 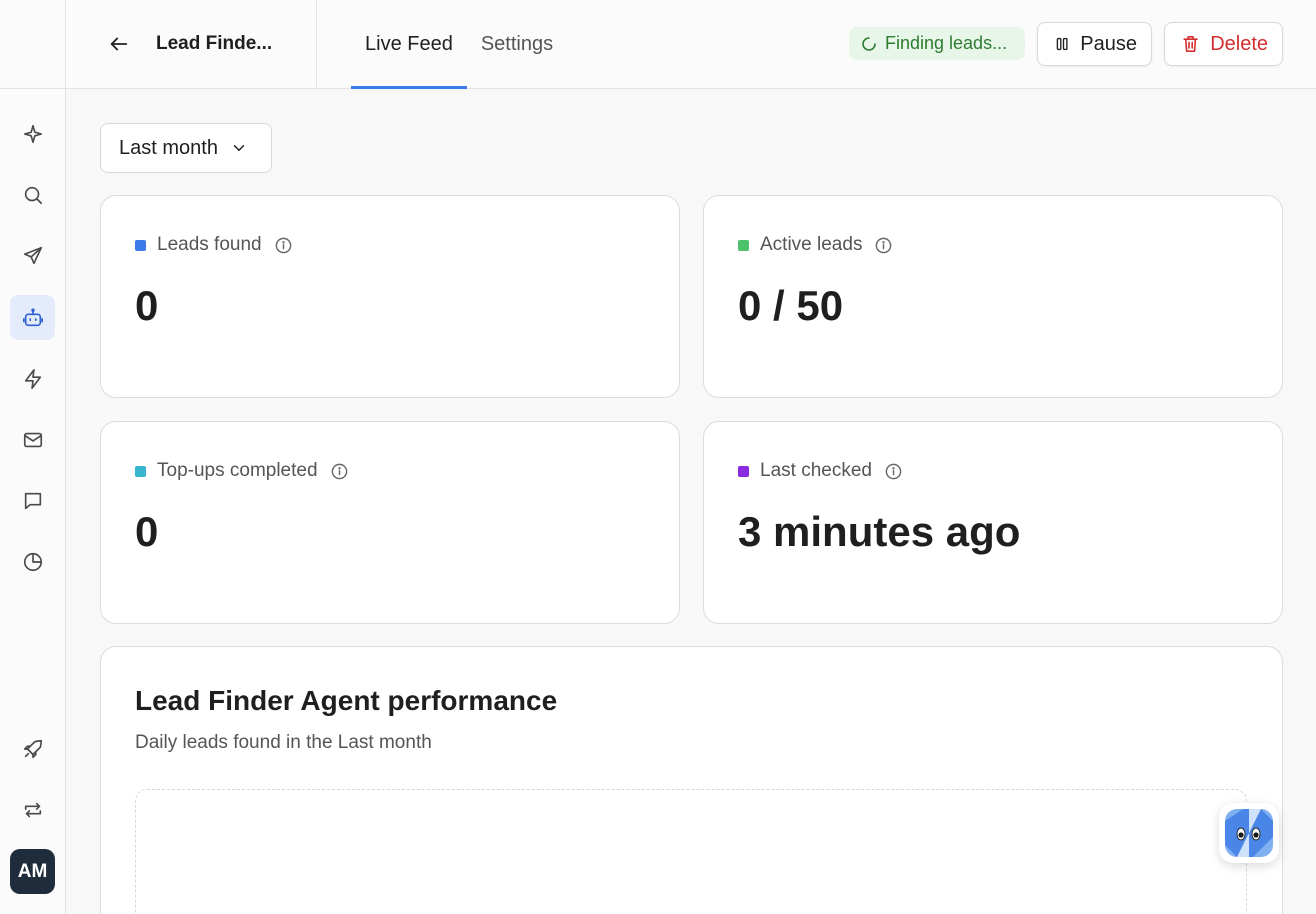 I want to click on pause-label: Pause, so click(x=1108, y=43).